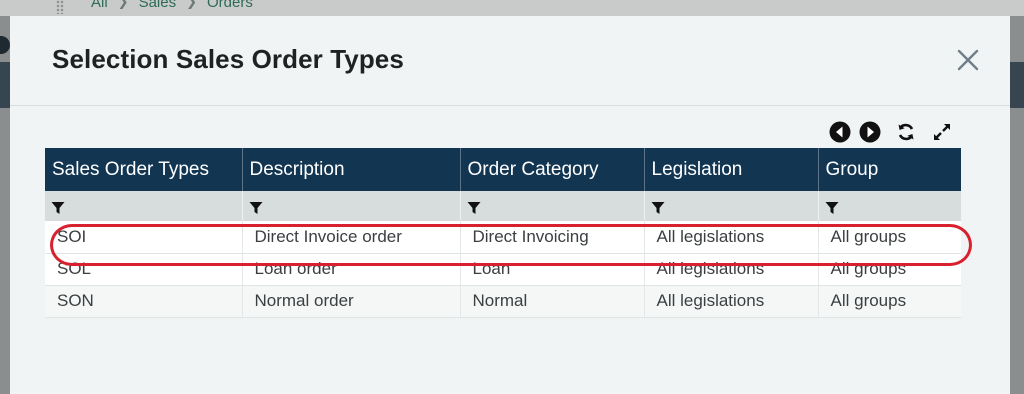 This screenshot has height=394, width=1024. What do you see at coordinates (870, 132) in the screenshot?
I see `next-icon` at bounding box center [870, 132].